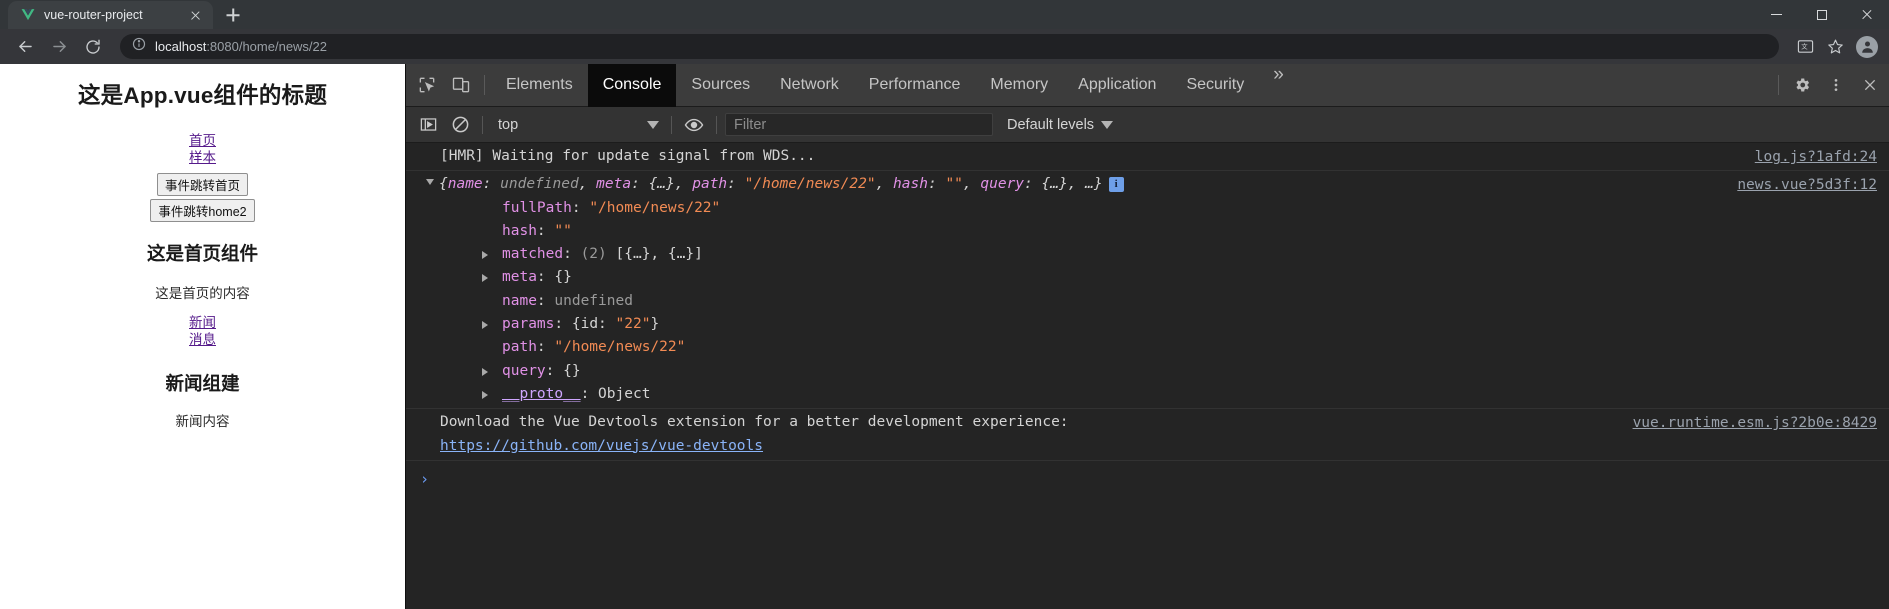 The height and width of the screenshot is (609, 1889). Describe the element at coordinates (267, 46) in the screenshot. I see `url-path: :8080/home/news/22` at that location.